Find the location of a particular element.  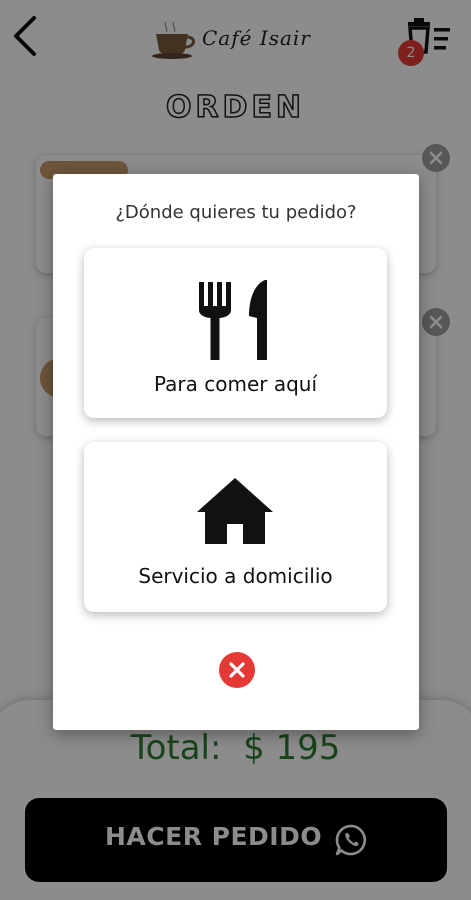

delivery-option: Servicio a domicilio is located at coordinates (235, 527).